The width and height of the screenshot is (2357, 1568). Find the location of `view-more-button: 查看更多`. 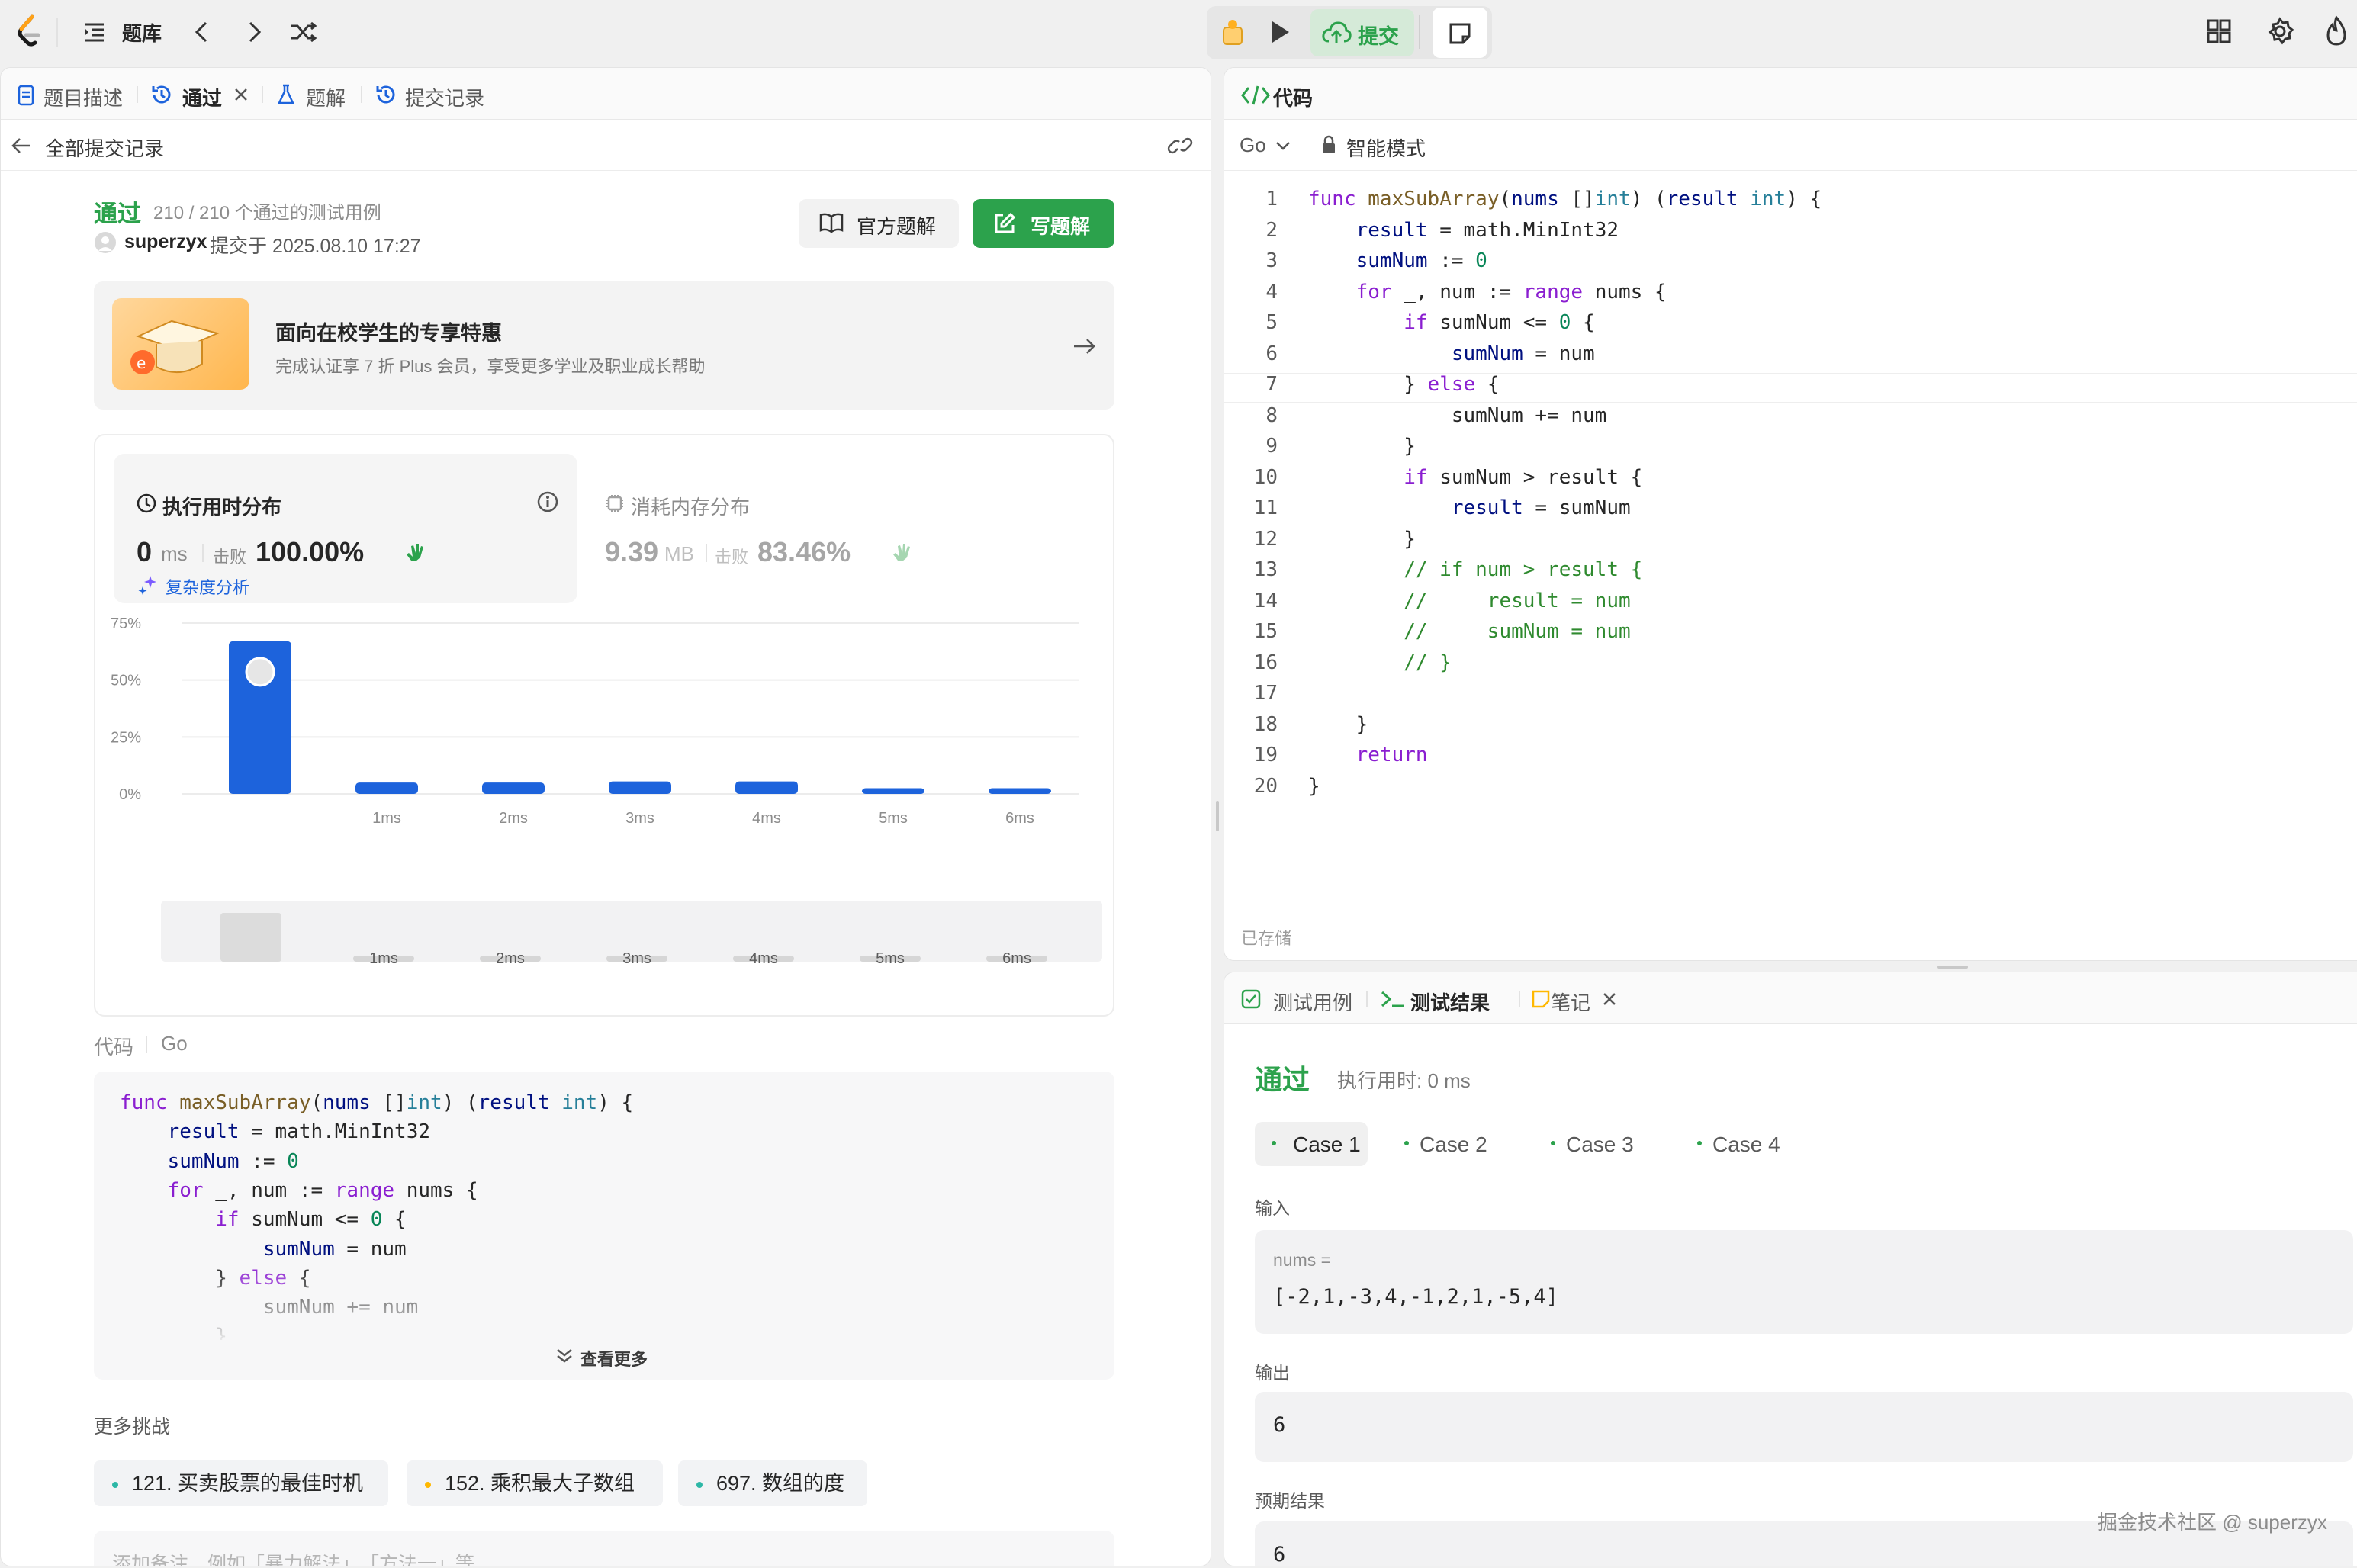

view-more-button: 查看更多 is located at coordinates (614, 1358).